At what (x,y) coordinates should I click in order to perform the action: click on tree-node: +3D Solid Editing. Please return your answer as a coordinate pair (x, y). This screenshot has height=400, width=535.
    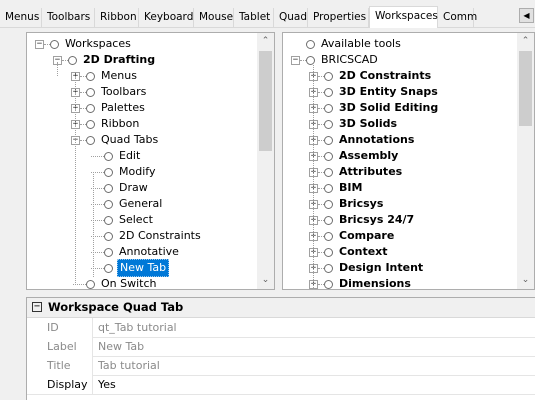
    Looking at the image, I should click on (398, 108).